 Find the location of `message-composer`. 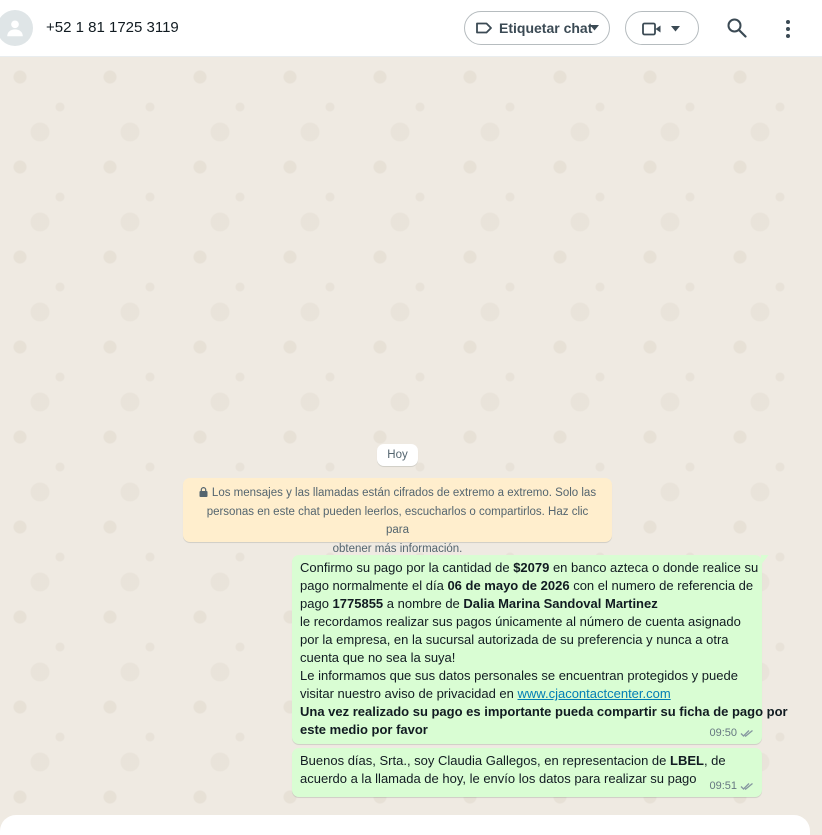

message-composer is located at coordinates (405, 825).